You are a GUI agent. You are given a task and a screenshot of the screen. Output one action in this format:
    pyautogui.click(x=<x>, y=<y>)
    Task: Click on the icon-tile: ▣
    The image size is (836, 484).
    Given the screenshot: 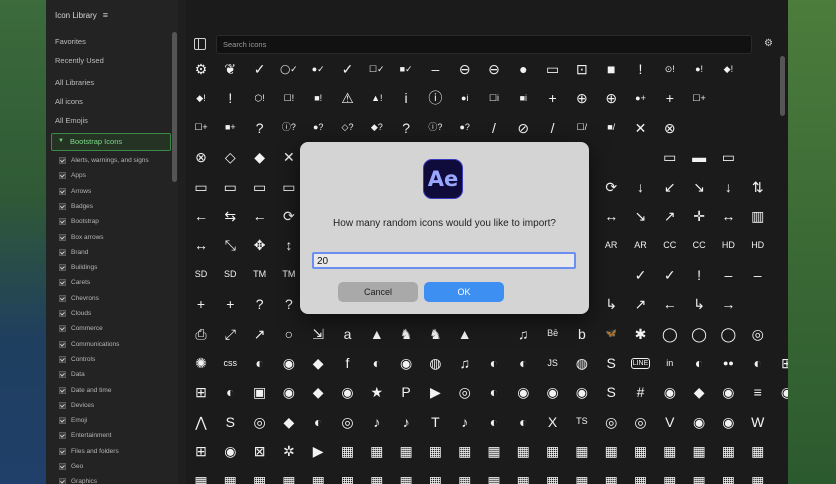 What is the action you would take?
    pyautogui.click(x=260, y=392)
    